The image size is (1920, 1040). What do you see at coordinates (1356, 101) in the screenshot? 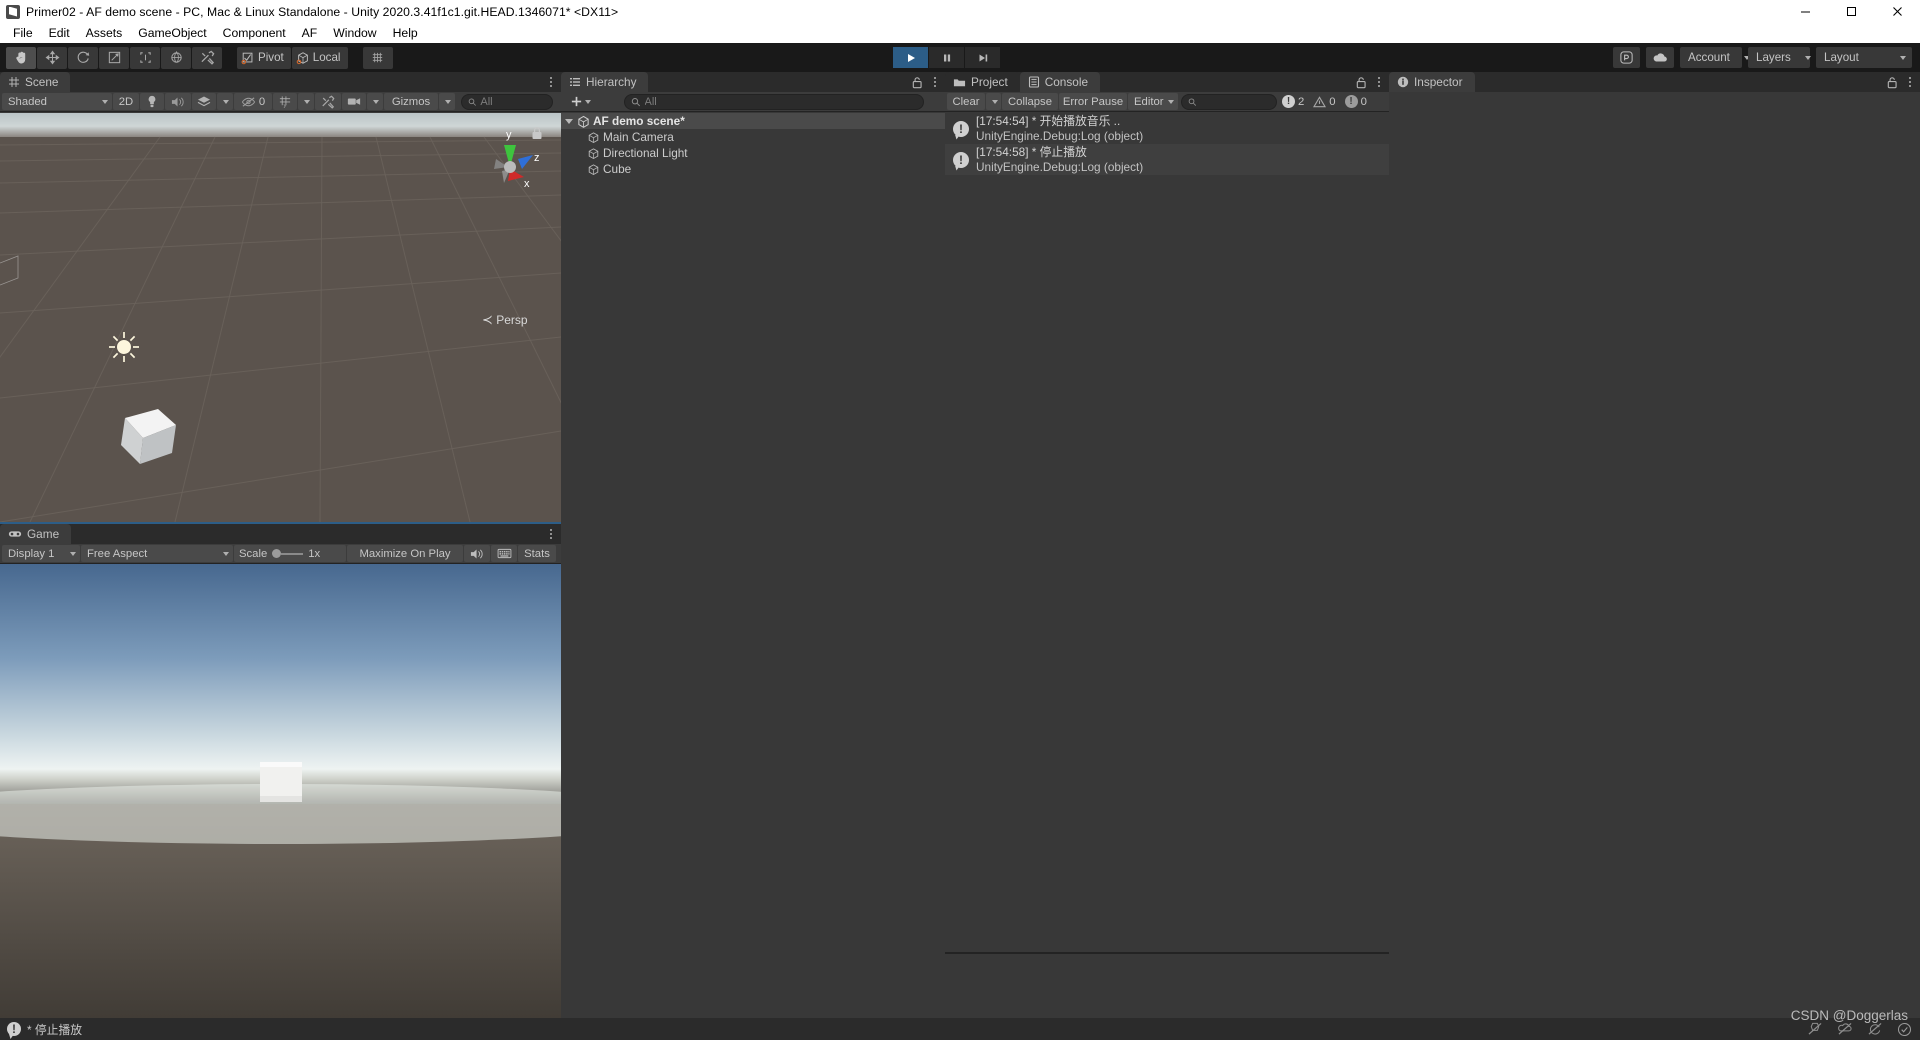
I see `console-log-counter: ! 0` at bounding box center [1356, 101].